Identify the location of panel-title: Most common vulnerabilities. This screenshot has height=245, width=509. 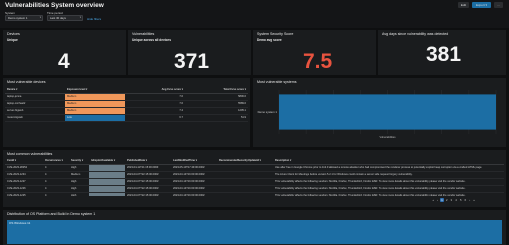
(30, 154).